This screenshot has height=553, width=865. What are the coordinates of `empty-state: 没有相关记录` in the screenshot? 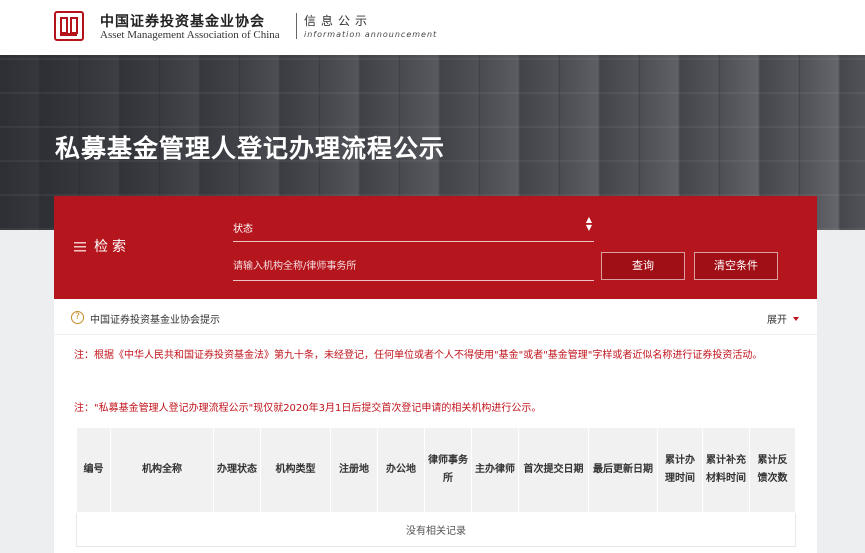 It's located at (436, 529).